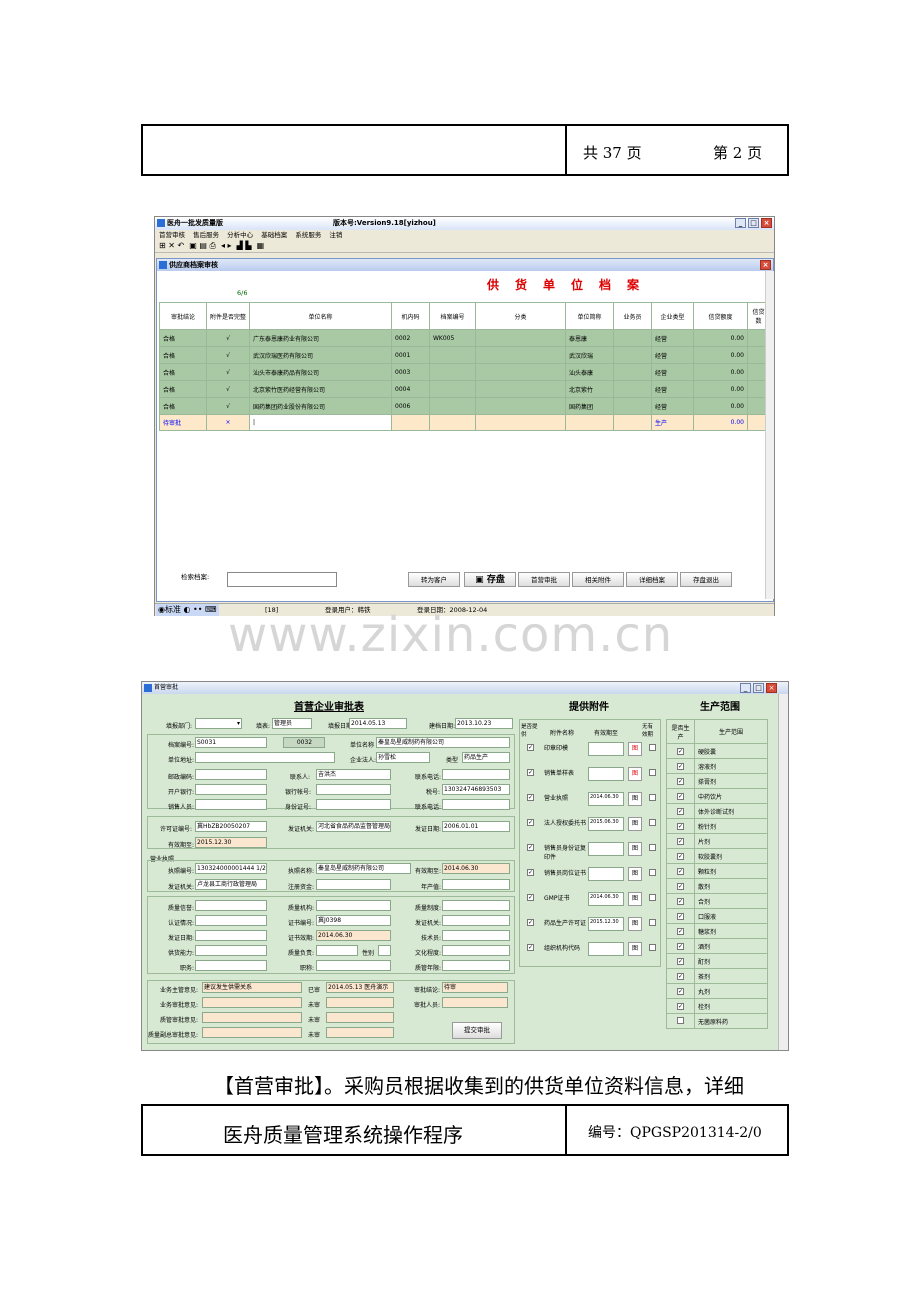 This screenshot has height=1302, width=920. What do you see at coordinates (337, 950) in the screenshot?
I see `qa-person-field` at bounding box center [337, 950].